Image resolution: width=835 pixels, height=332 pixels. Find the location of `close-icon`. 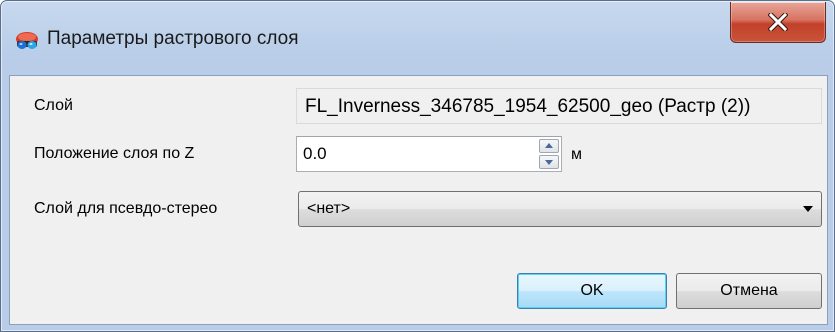

close-icon is located at coordinates (778, 22).